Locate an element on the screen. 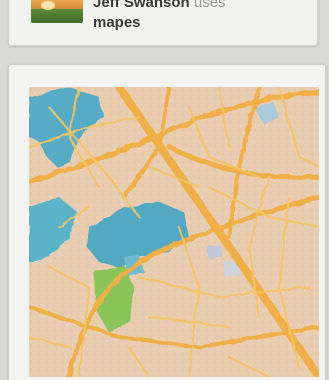 This screenshot has width=329, height=380. post-author: Jeff Swanson is located at coordinates (141, 5).